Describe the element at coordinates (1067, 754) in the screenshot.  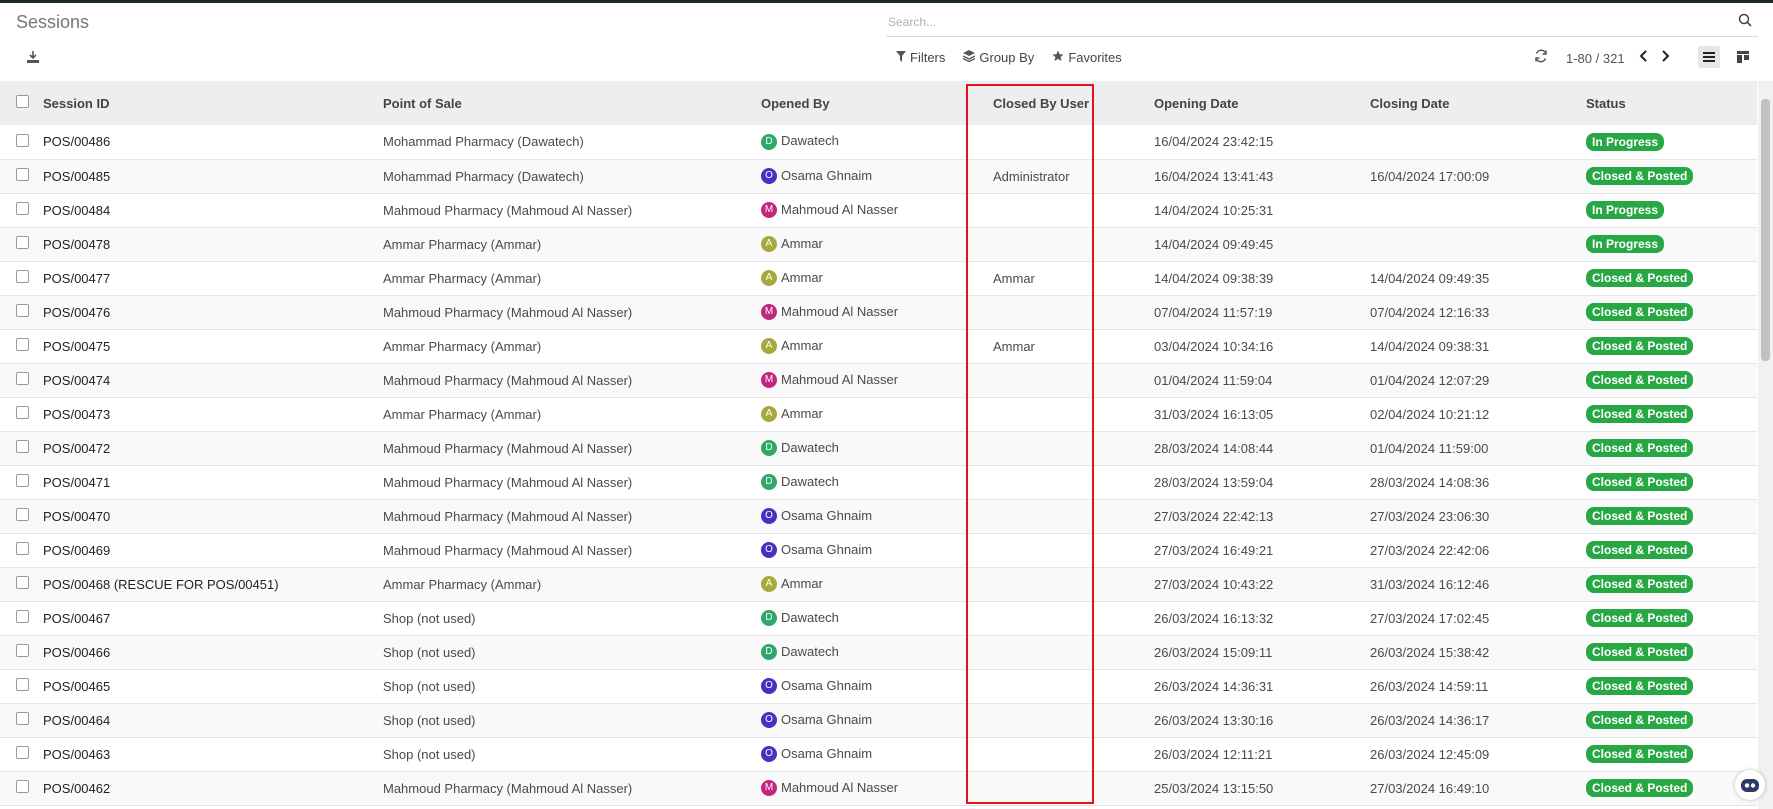
I see `closed-by-user-cell` at that location.